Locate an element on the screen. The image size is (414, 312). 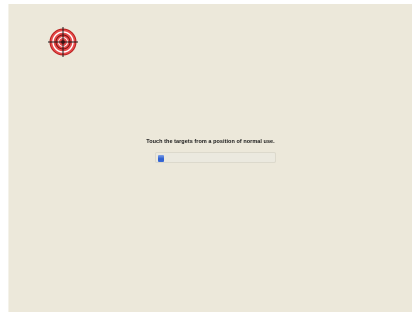
crosshair-target-icon is located at coordinates (63, 42).